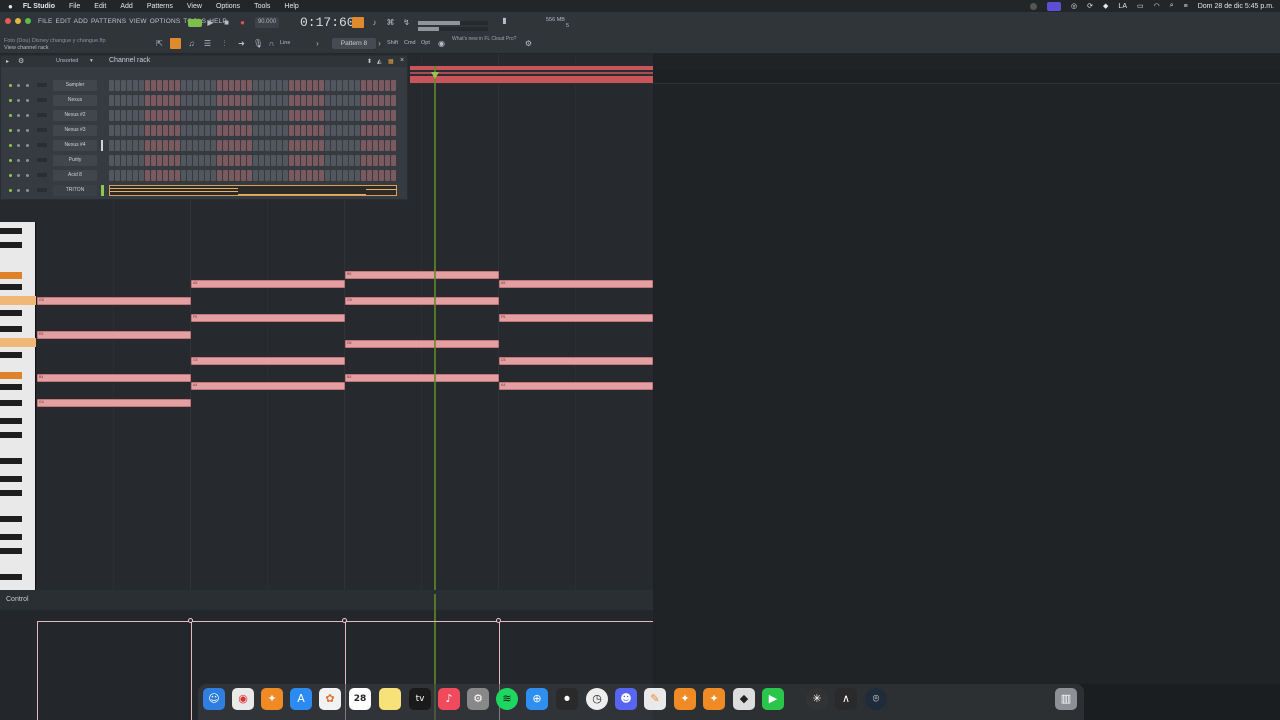  Describe the element at coordinates (262, 6) in the screenshot. I see `menu-tools: Tools` at that location.